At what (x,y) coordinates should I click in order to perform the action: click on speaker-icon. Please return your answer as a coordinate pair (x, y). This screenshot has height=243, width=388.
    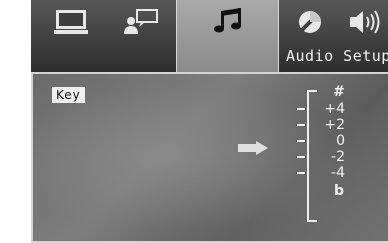
    Looking at the image, I should click on (365, 22).